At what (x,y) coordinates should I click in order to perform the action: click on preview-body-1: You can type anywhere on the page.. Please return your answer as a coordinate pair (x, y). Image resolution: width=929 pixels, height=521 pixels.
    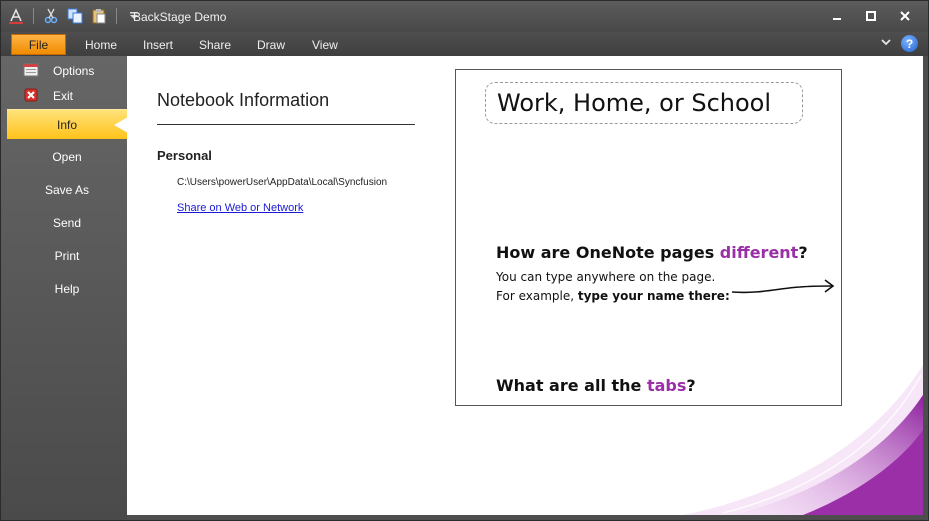
    Looking at the image, I should click on (606, 277).